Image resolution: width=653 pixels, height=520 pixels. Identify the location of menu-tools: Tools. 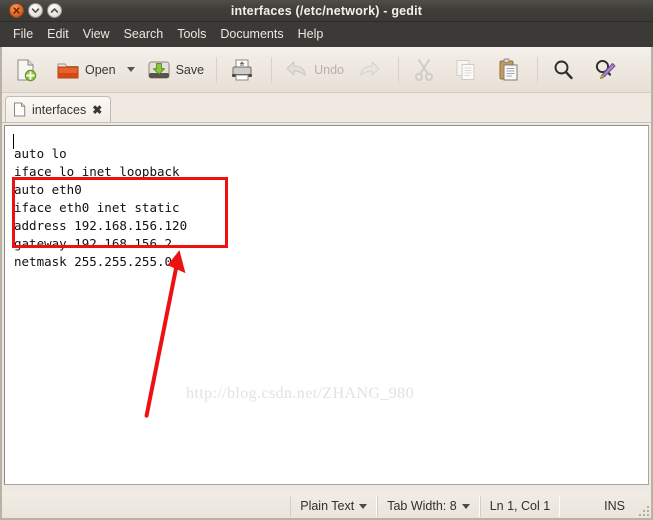
(191, 34).